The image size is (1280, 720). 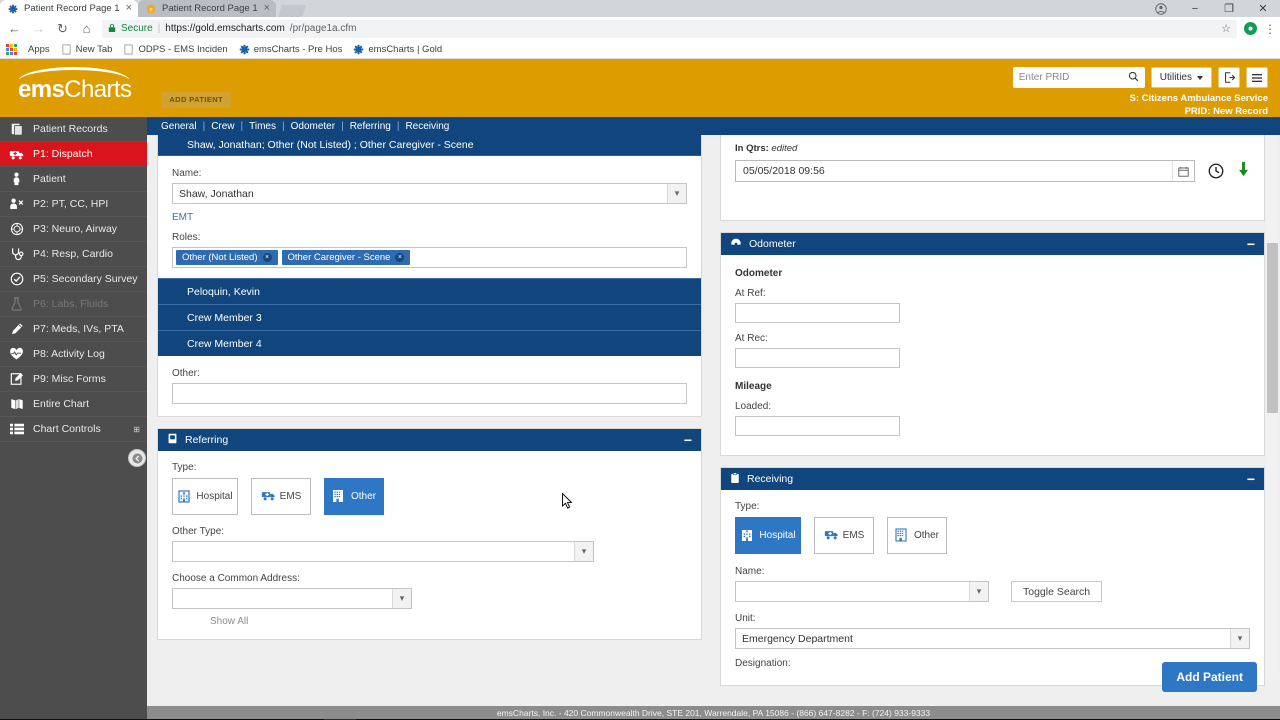 I want to click on referring-other-type-select: ▾, so click(x=383, y=551).